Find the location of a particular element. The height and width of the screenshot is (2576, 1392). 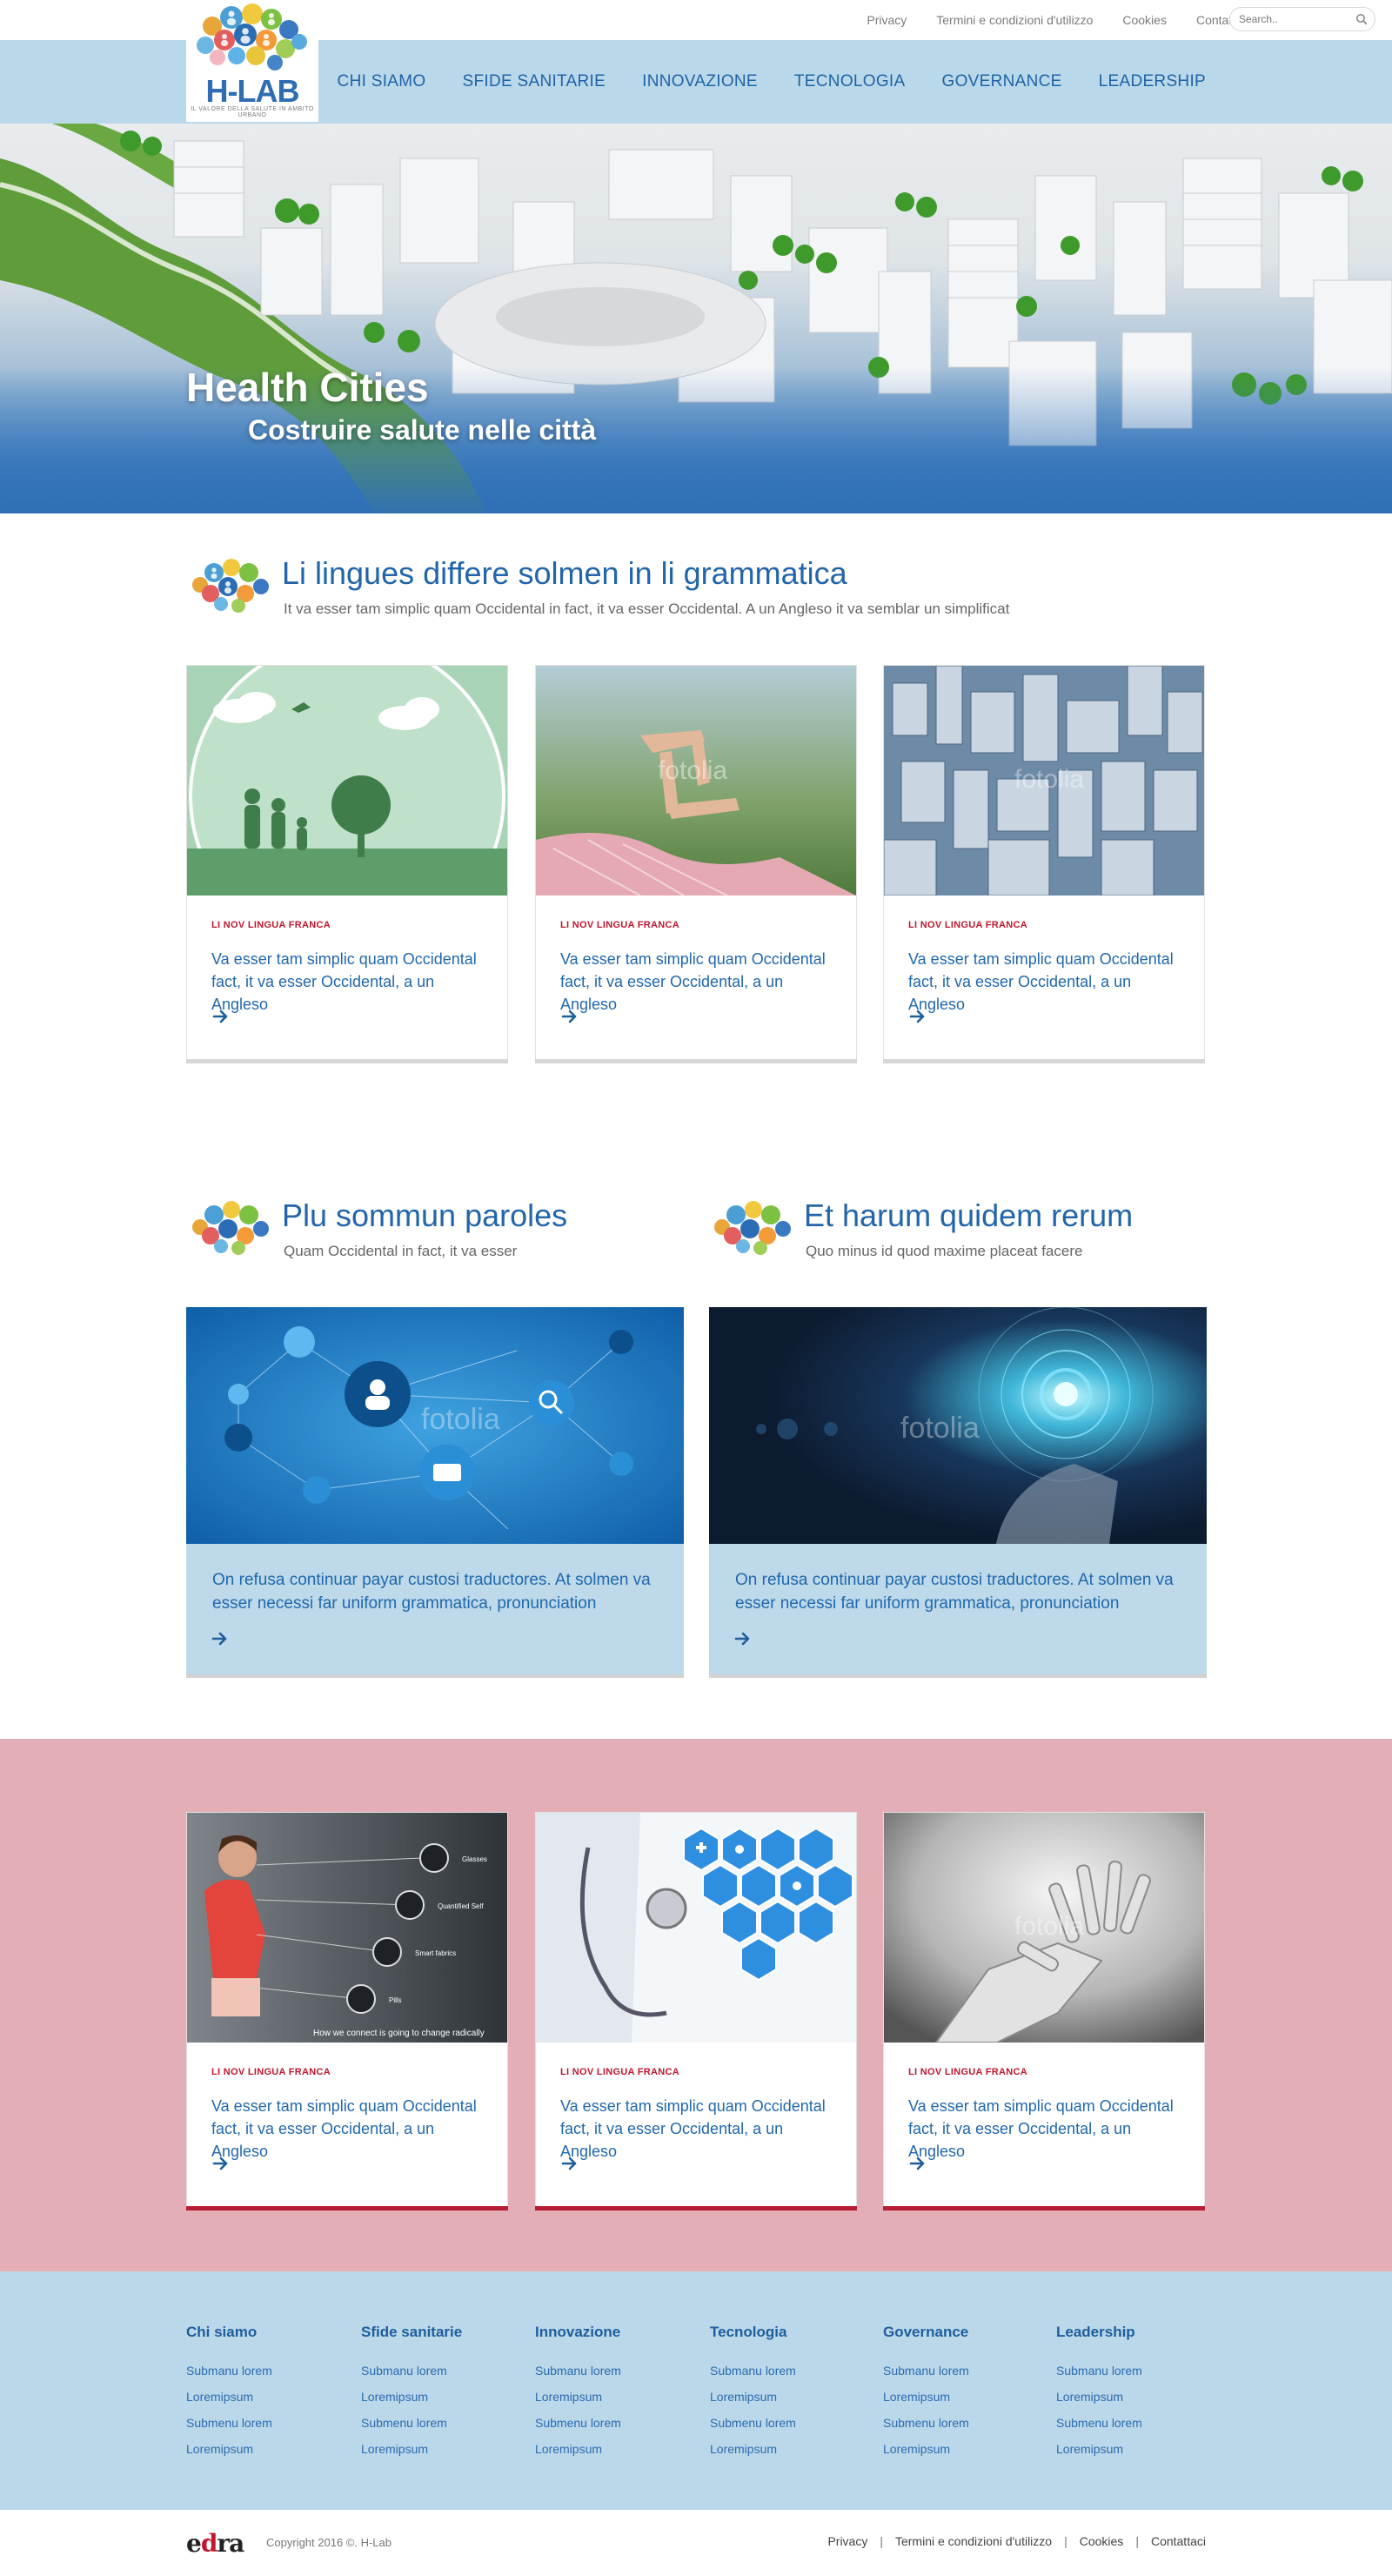

nav-item-governance: GOVERNANCE is located at coordinates (1001, 82).